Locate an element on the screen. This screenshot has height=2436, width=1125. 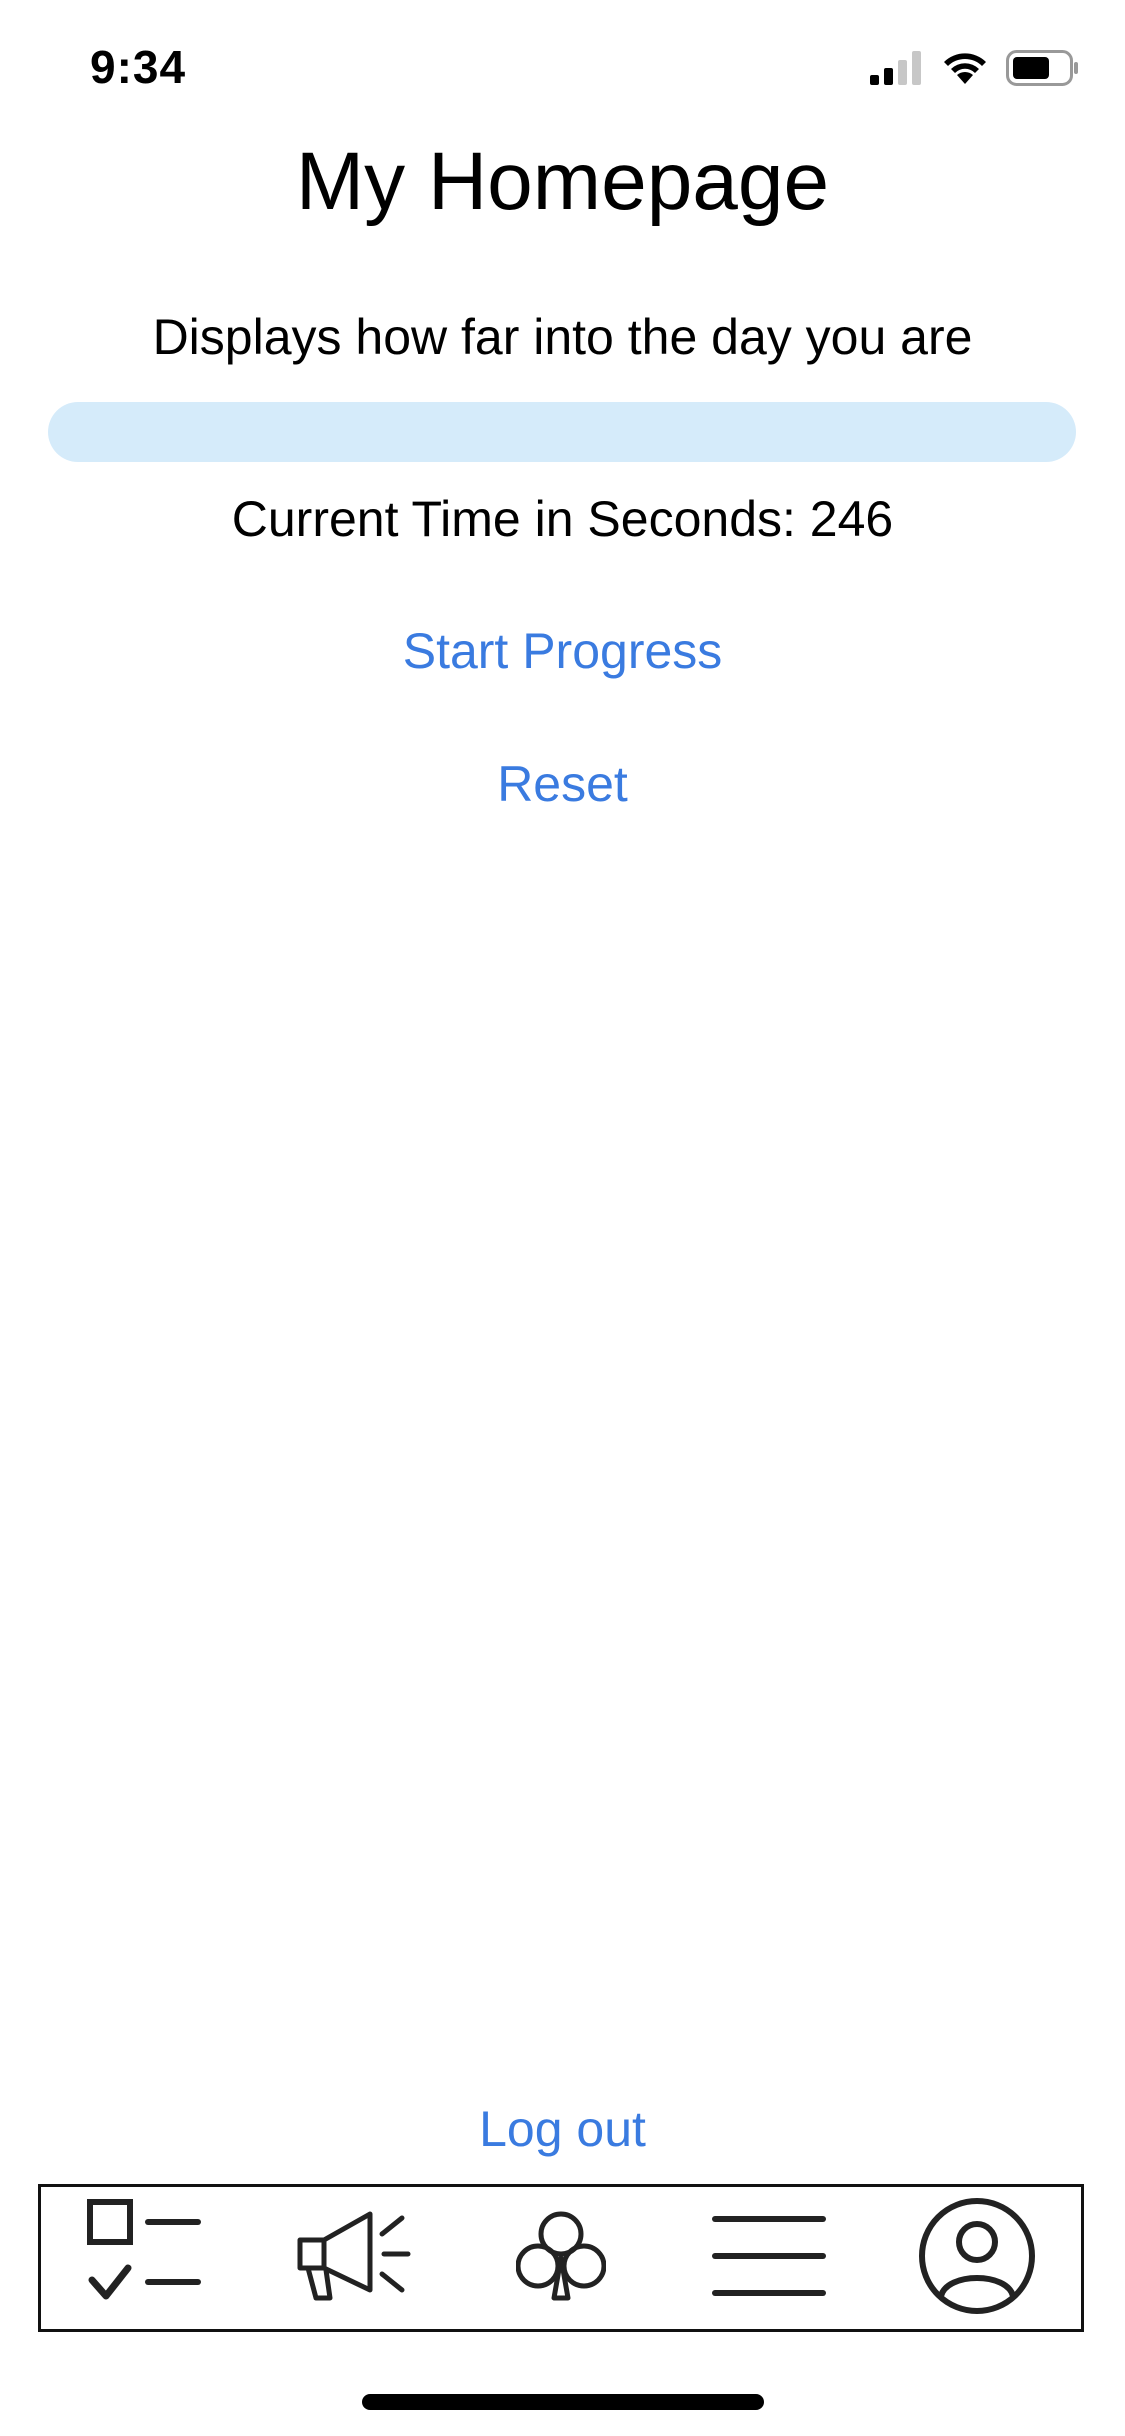
tab-bar is located at coordinates (561, 2258).